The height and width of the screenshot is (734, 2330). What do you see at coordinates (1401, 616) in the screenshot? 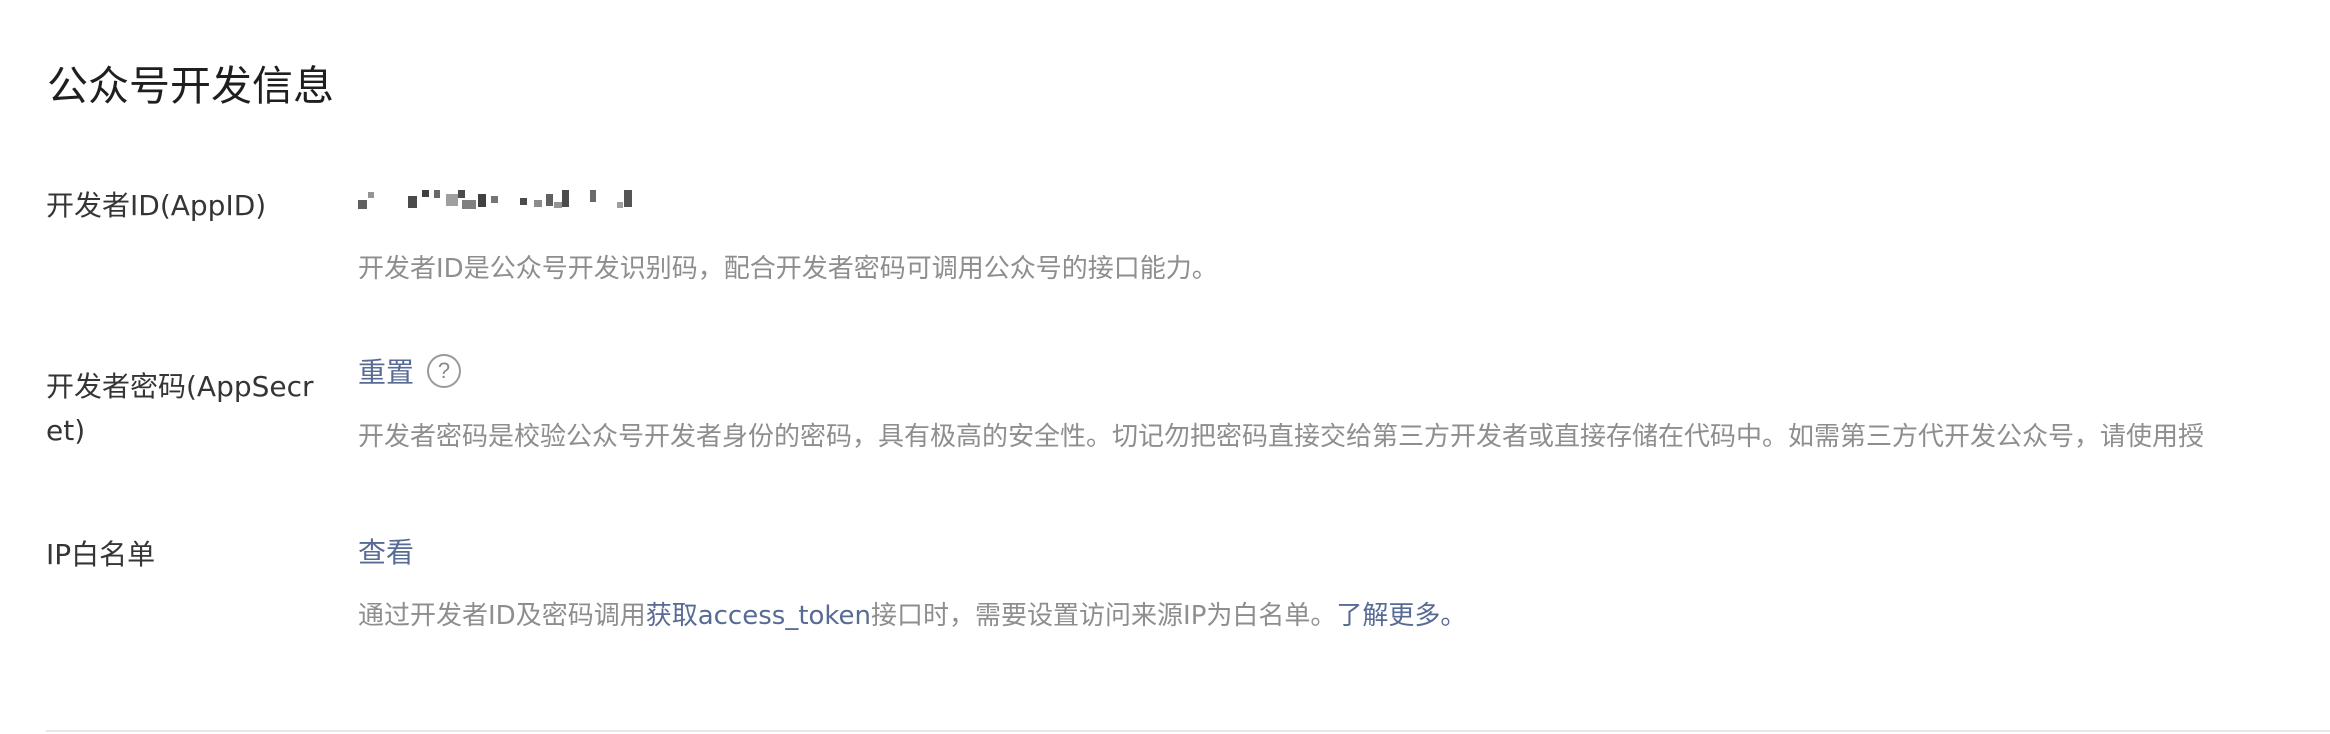
I see `learn-more-link: 了解更多。` at bounding box center [1401, 616].